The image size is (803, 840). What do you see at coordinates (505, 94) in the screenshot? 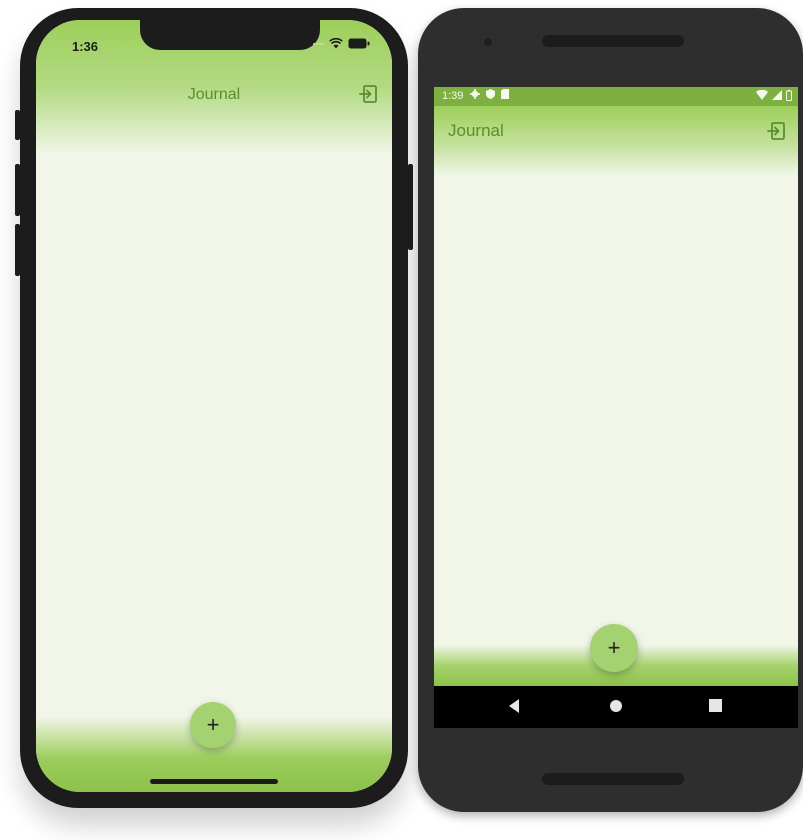
I see `sd-card-icon` at bounding box center [505, 94].